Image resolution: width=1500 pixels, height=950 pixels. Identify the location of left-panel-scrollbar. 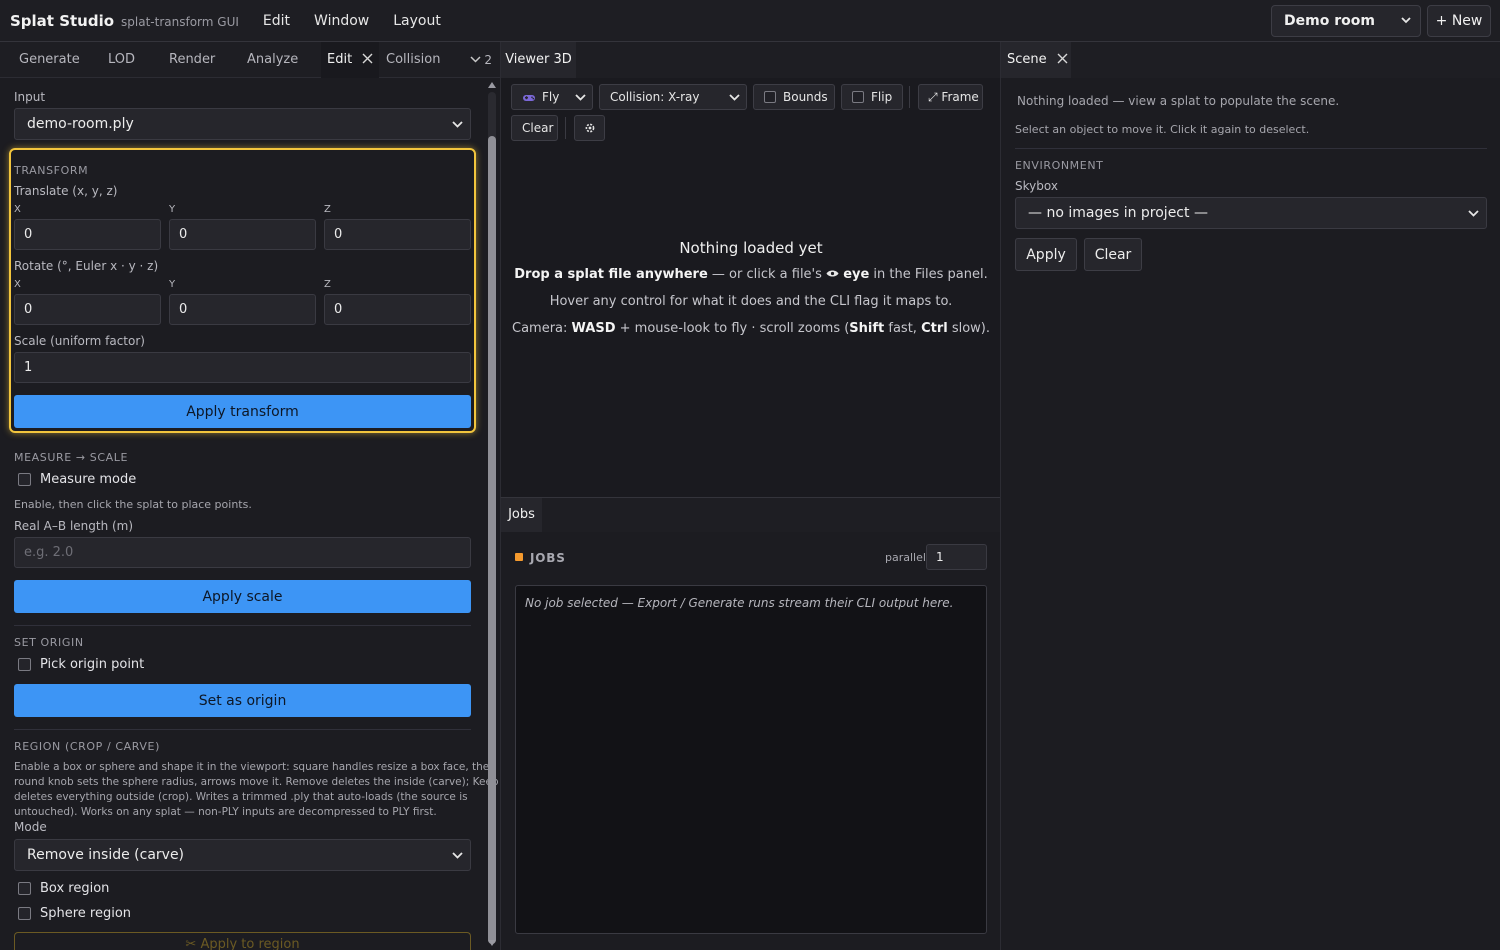
(492, 515).